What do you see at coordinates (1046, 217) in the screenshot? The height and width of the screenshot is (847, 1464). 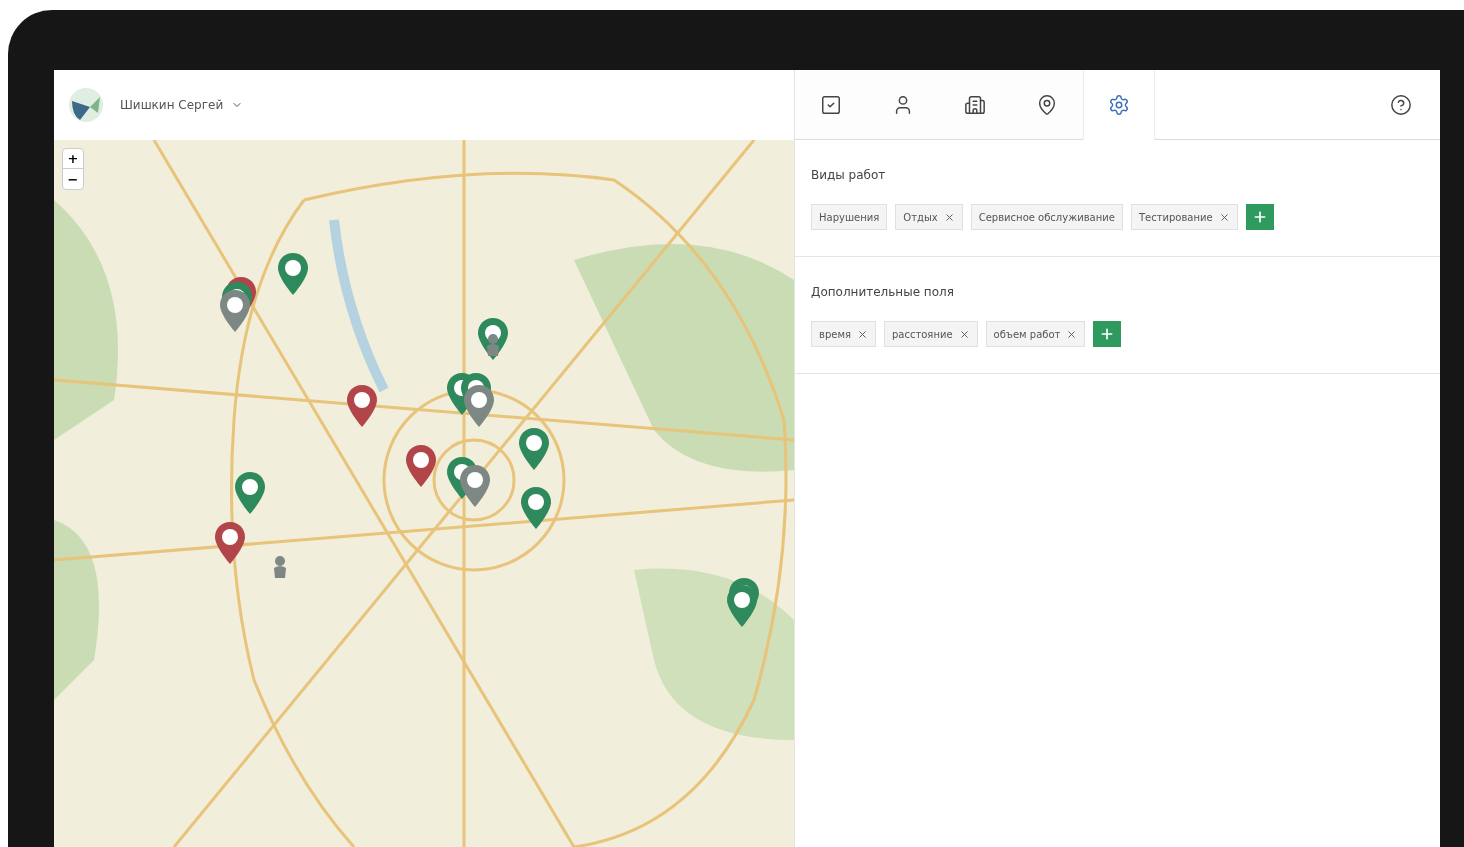 I see `tag-label: Сервисное обслуживание` at bounding box center [1046, 217].